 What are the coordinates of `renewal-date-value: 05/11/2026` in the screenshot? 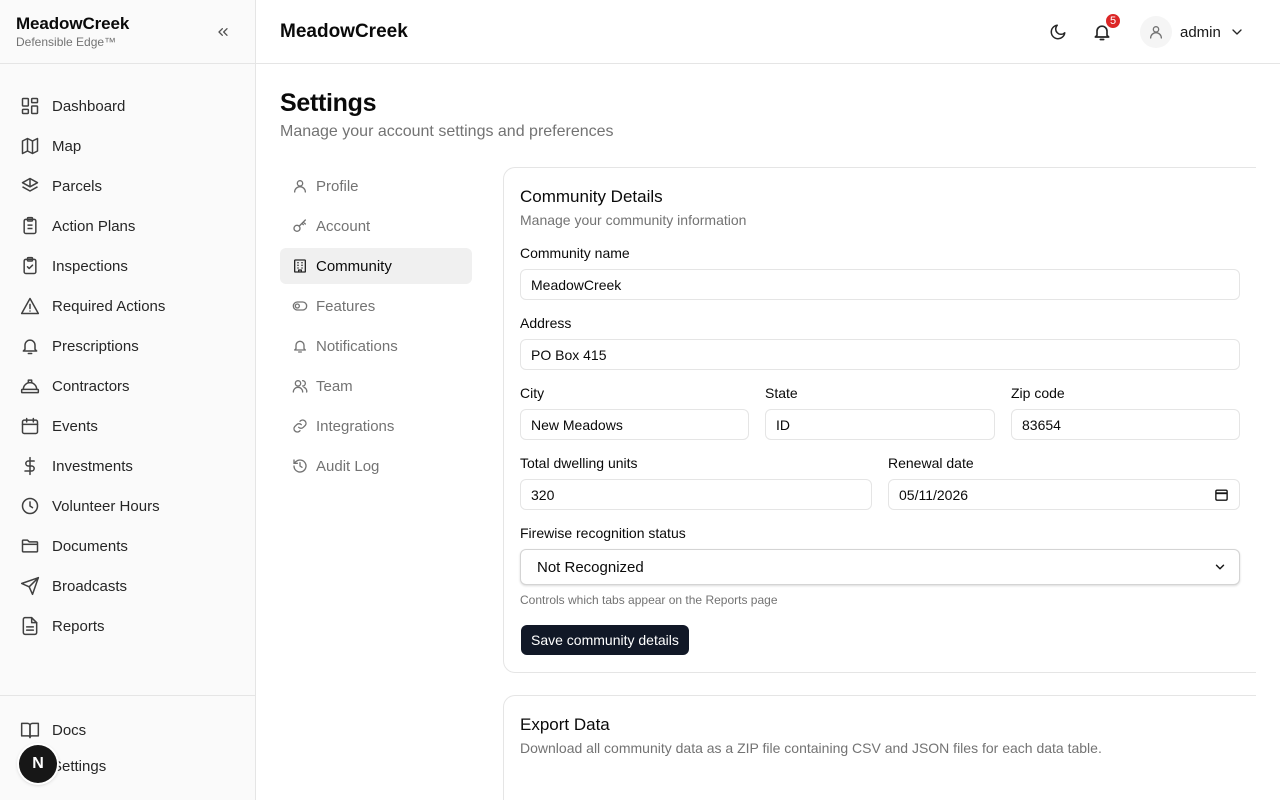 It's located at (934, 494).